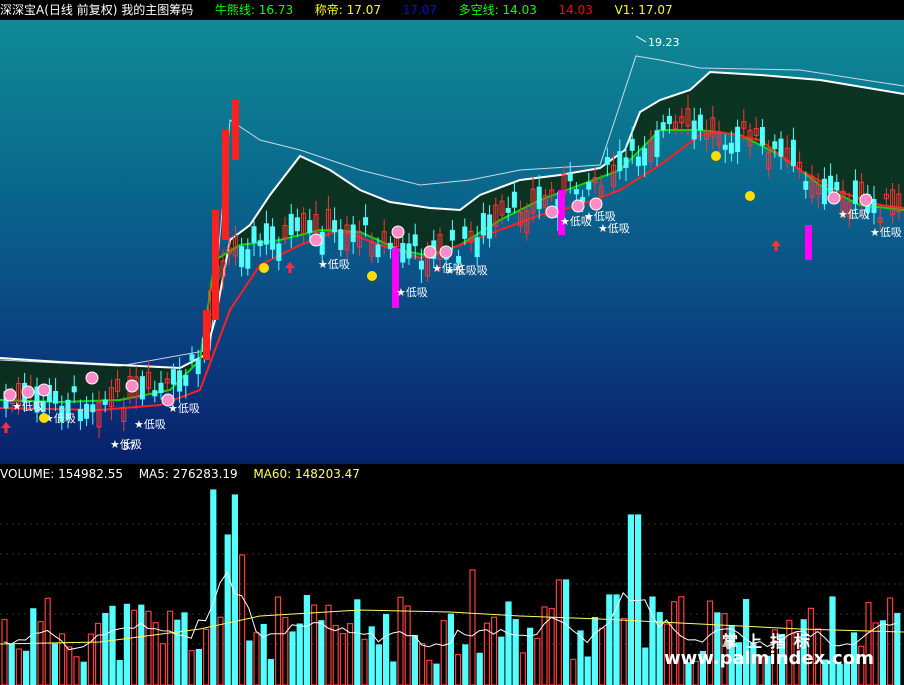 Image resolution: width=904 pixels, height=685 pixels. I want to click on indicator-blue: 17.07, so click(419, 10).